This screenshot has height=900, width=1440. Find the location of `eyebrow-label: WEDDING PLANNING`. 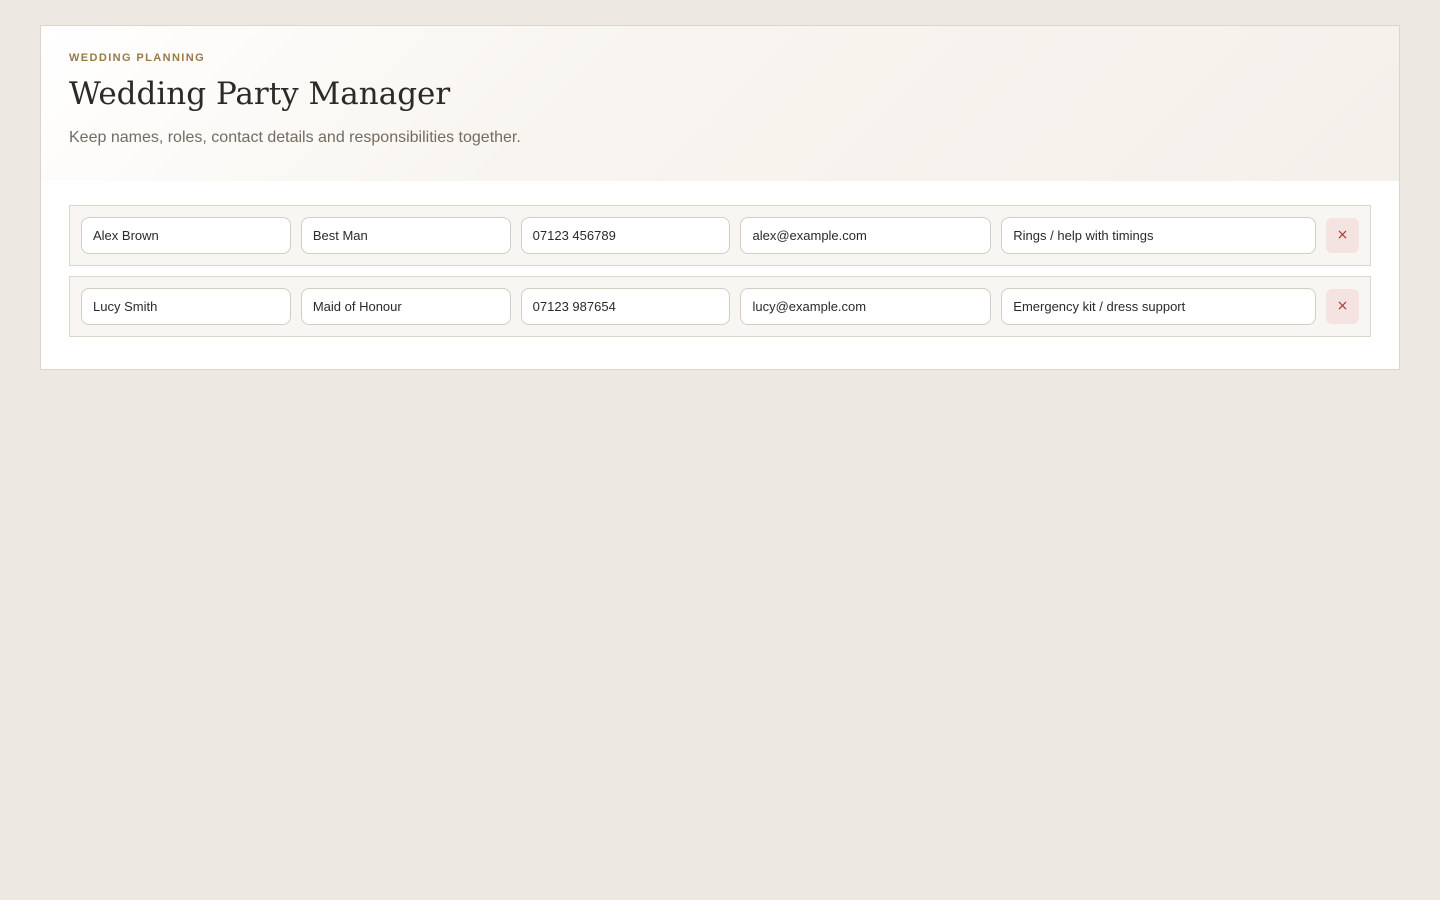

eyebrow-label: WEDDING PLANNING is located at coordinates (137, 58).